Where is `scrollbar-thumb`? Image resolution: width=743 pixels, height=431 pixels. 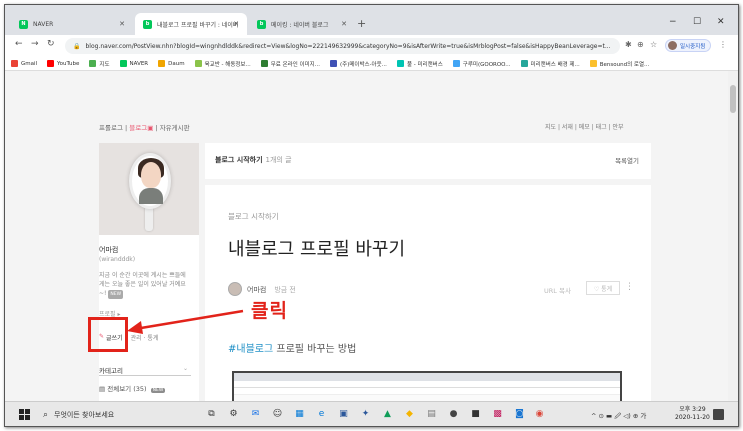
scrollbar-thumb is located at coordinates (733, 99).